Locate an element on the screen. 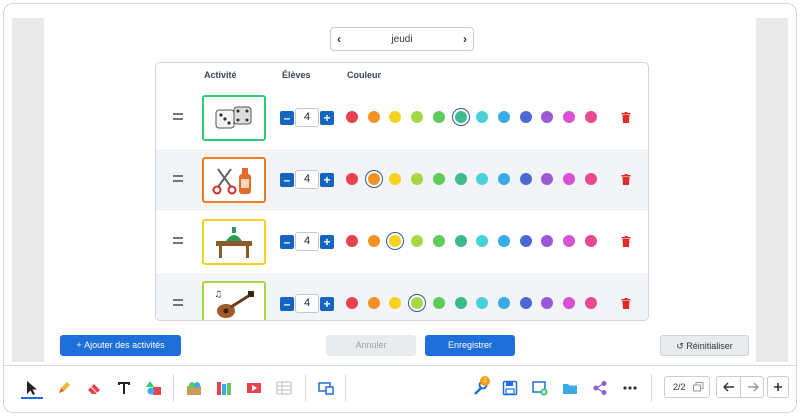 The height and width of the screenshot is (416, 800). chevron-right-icon: › is located at coordinates (465, 39).